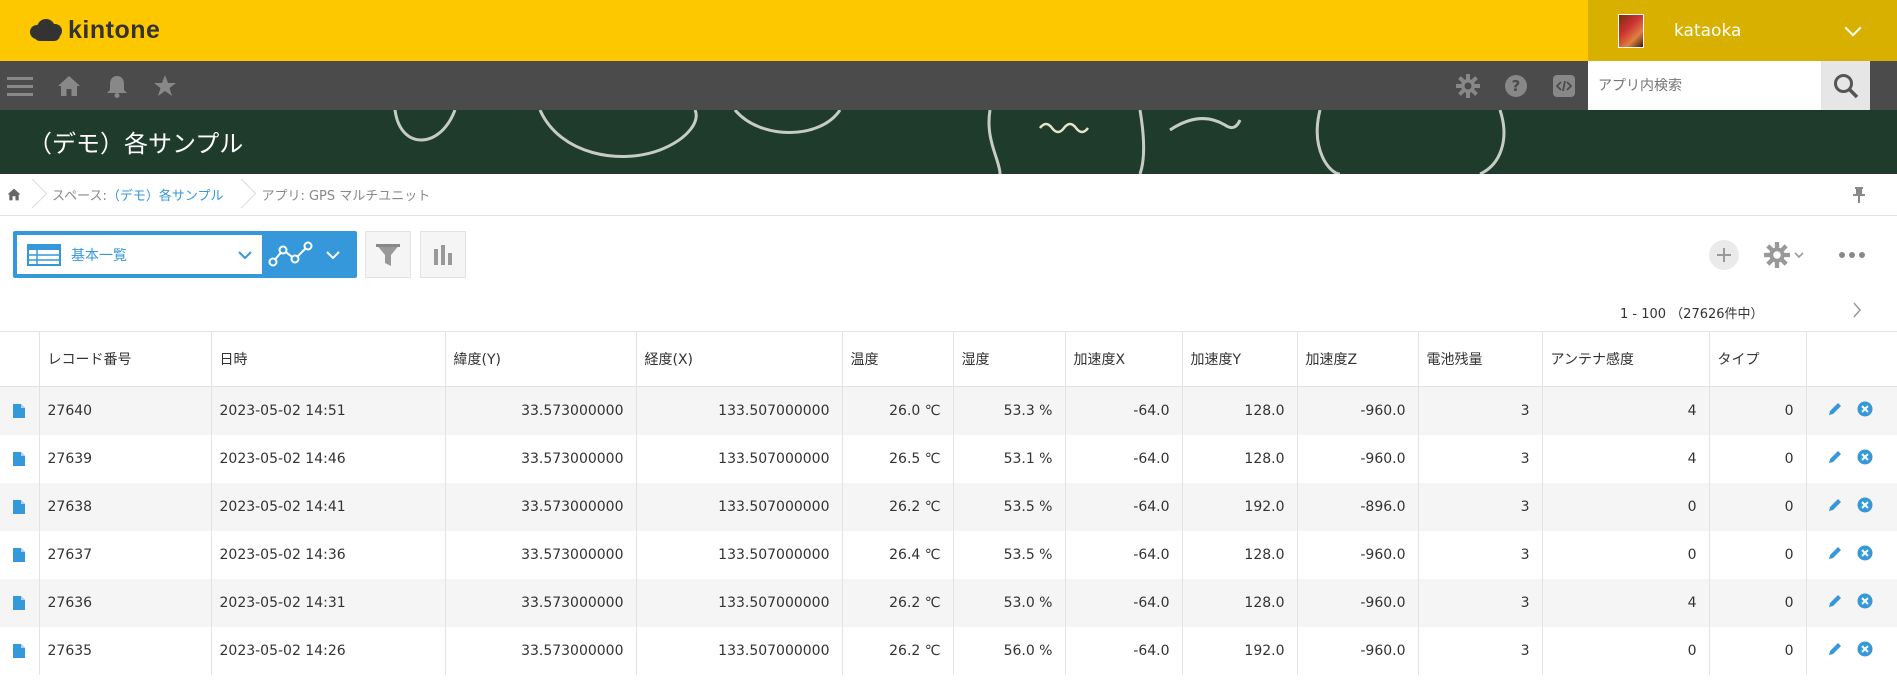 Image resolution: width=1897 pixels, height=691 pixels. Describe the element at coordinates (1704, 85) in the screenshot. I see `app-search-input` at that location.